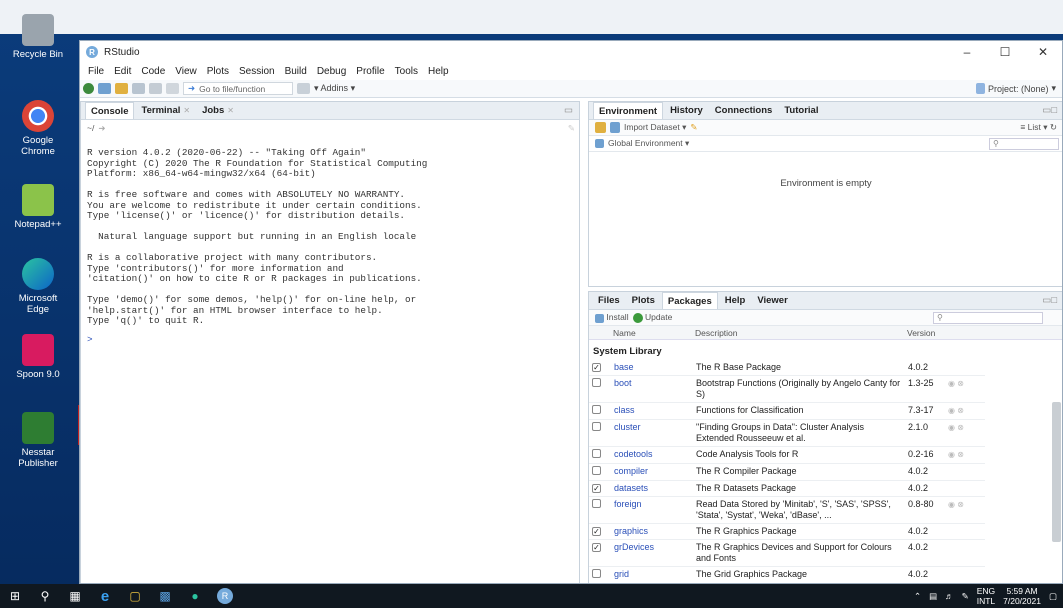 The height and width of the screenshot is (608, 1063). What do you see at coordinates (686, 110) in the screenshot?
I see `tab-history: History` at bounding box center [686, 110].